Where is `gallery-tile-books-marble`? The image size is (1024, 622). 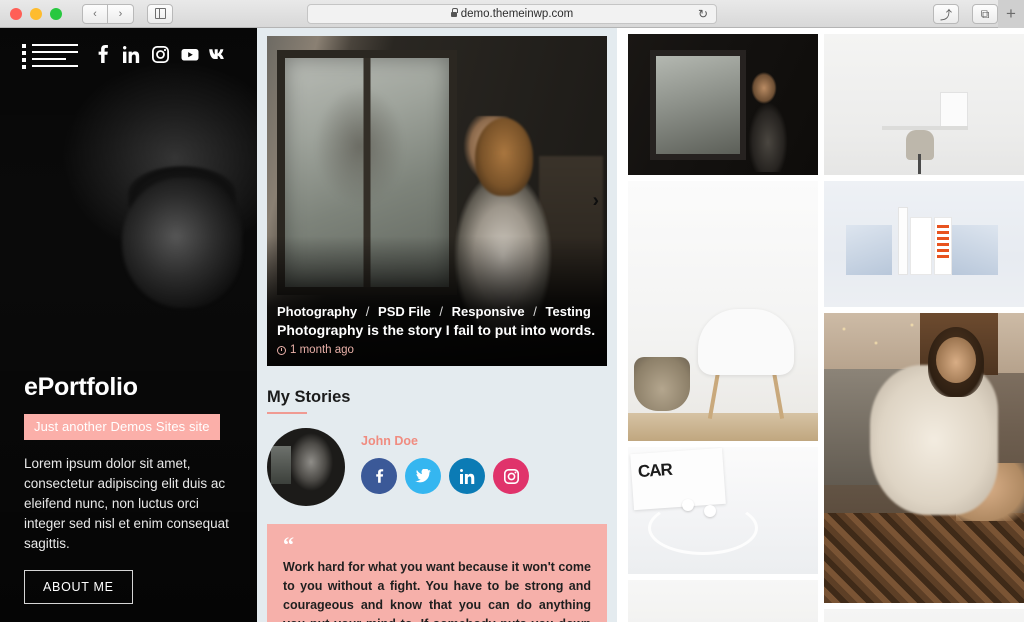 gallery-tile-books-marble is located at coordinates (924, 244).